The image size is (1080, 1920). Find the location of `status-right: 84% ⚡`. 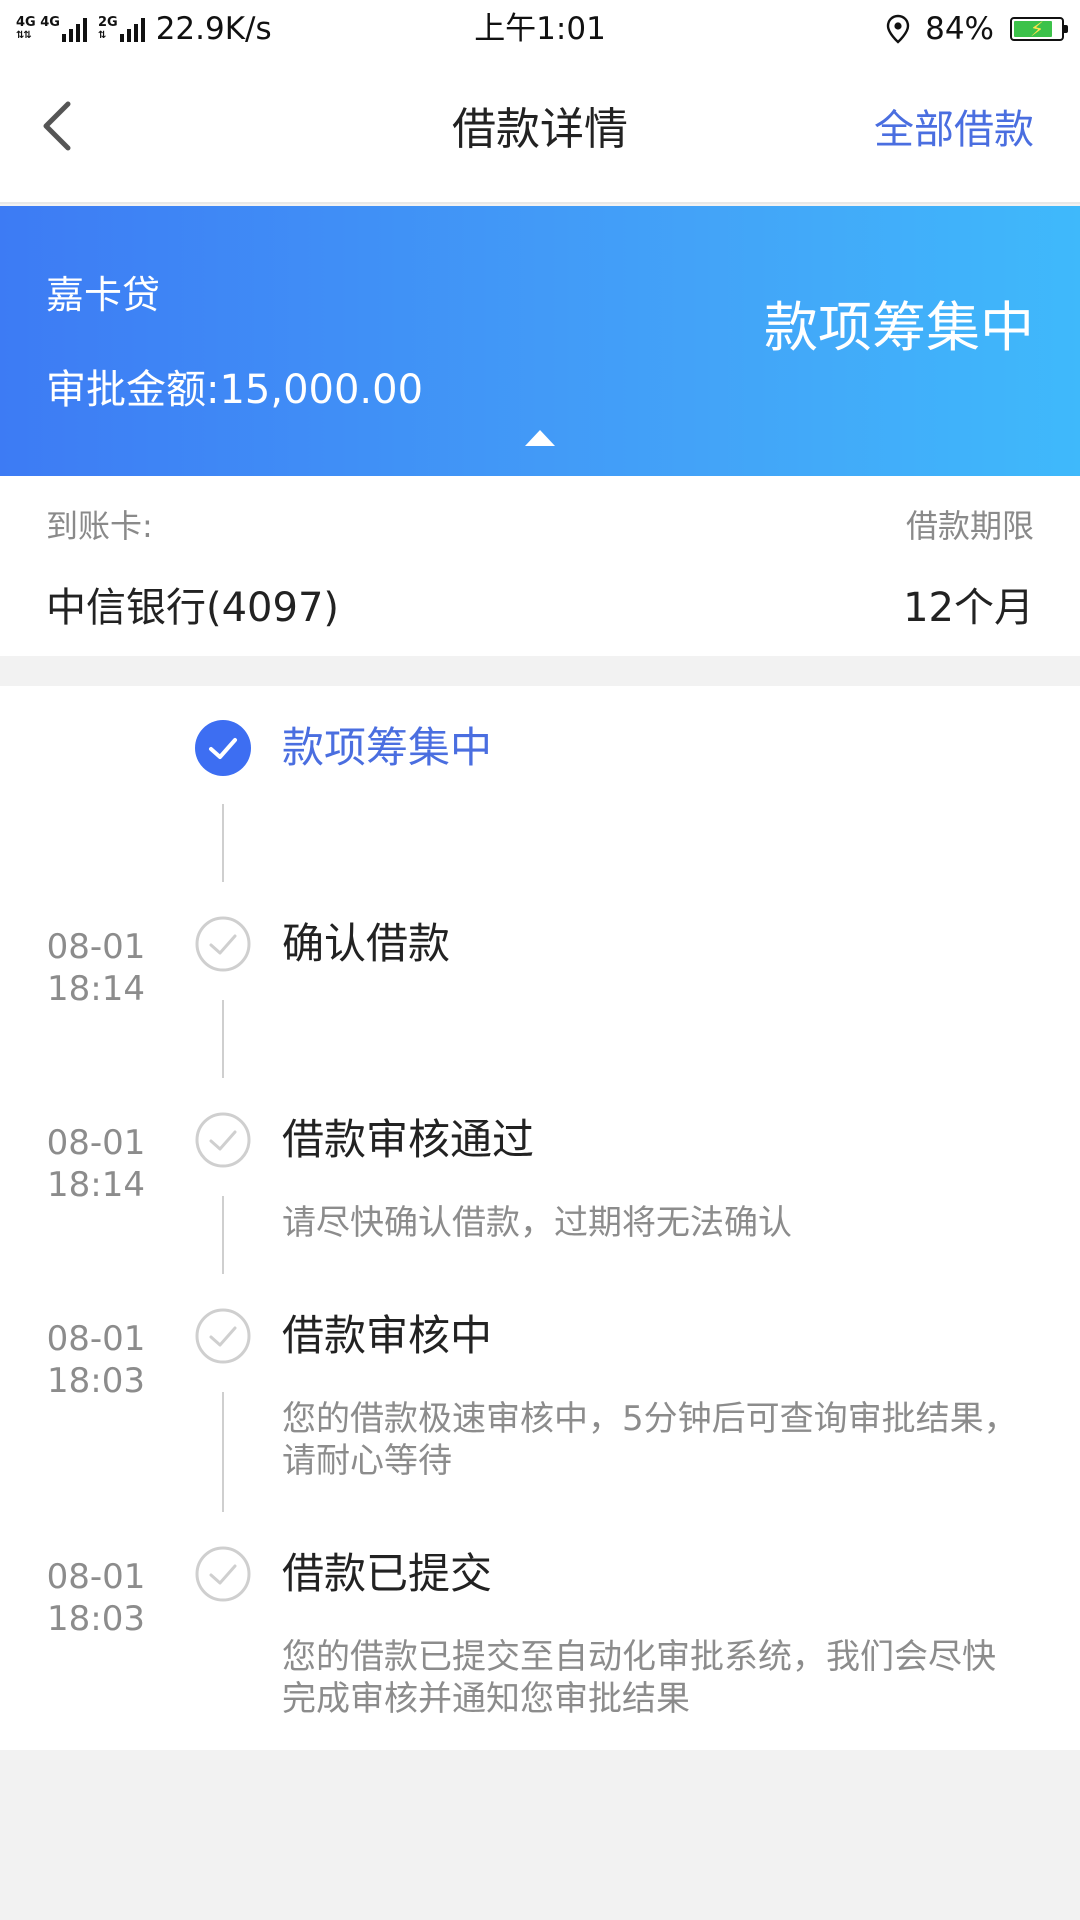

status-right: 84% ⚡ is located at coordinates (976, 29).